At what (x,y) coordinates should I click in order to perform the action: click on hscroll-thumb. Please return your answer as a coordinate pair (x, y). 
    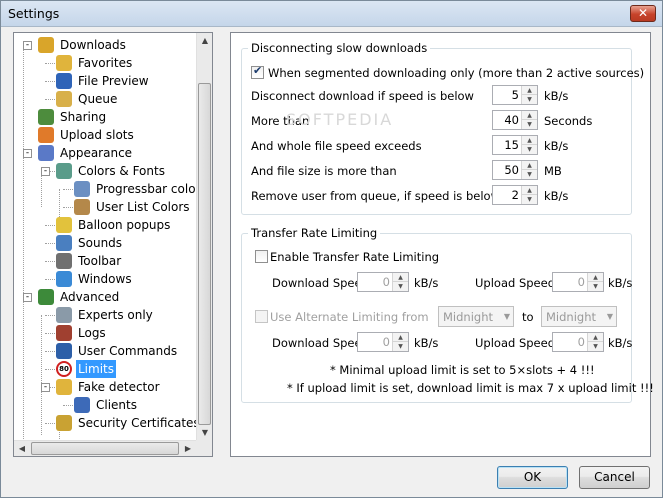
    Looking at the image, I should click on (105, 448).